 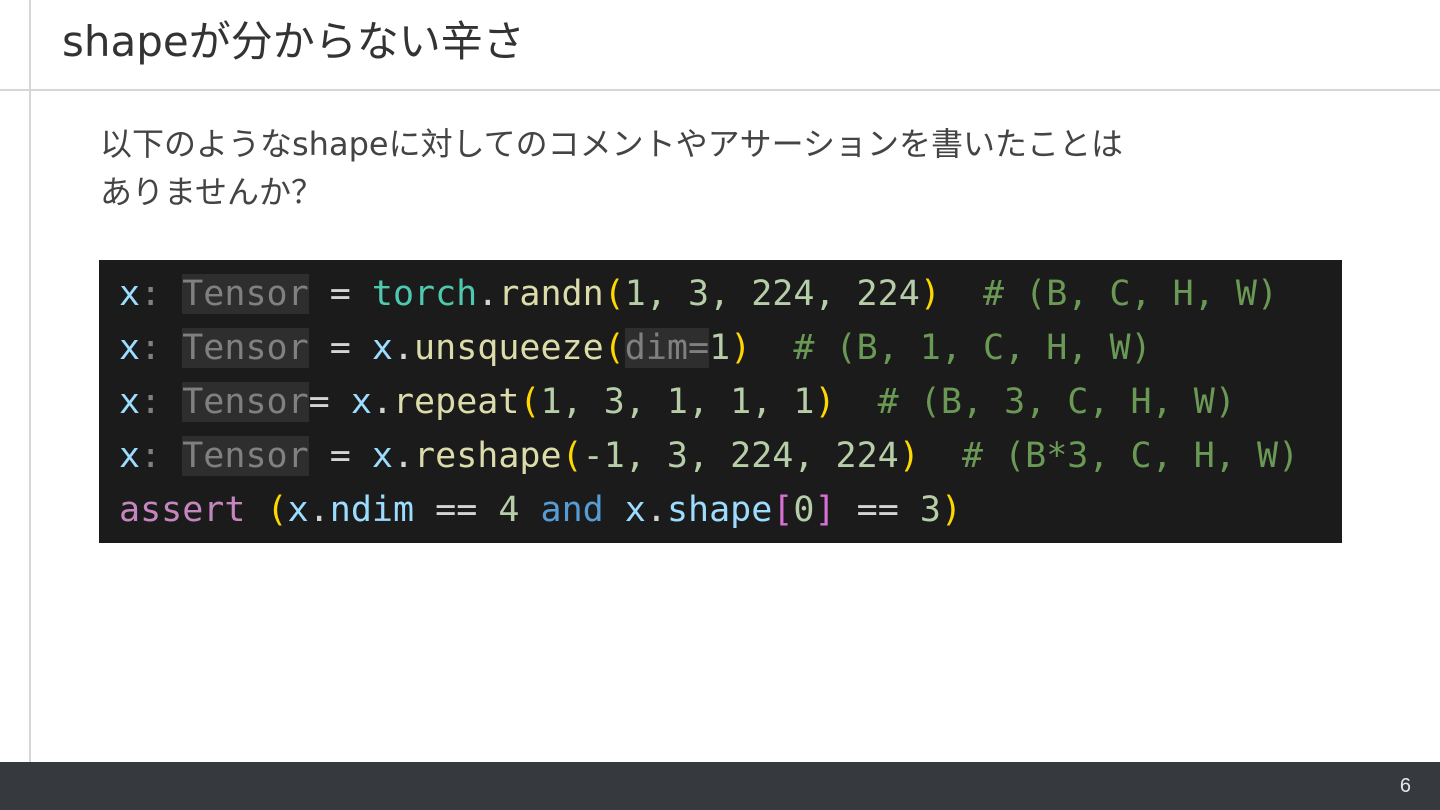 I want to click on code-token: 3, so click(x=930, y=510).